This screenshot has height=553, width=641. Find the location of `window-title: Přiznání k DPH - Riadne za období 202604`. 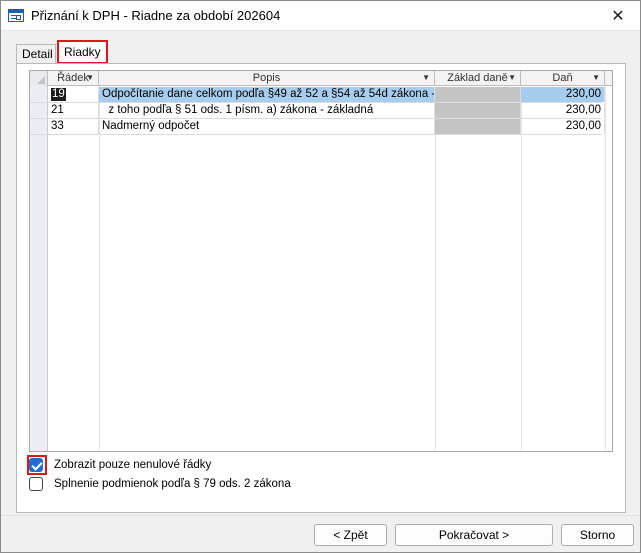

window-title: Přiznání k DPH - Riadne za období 202604 is located at coordinates (156, 15).